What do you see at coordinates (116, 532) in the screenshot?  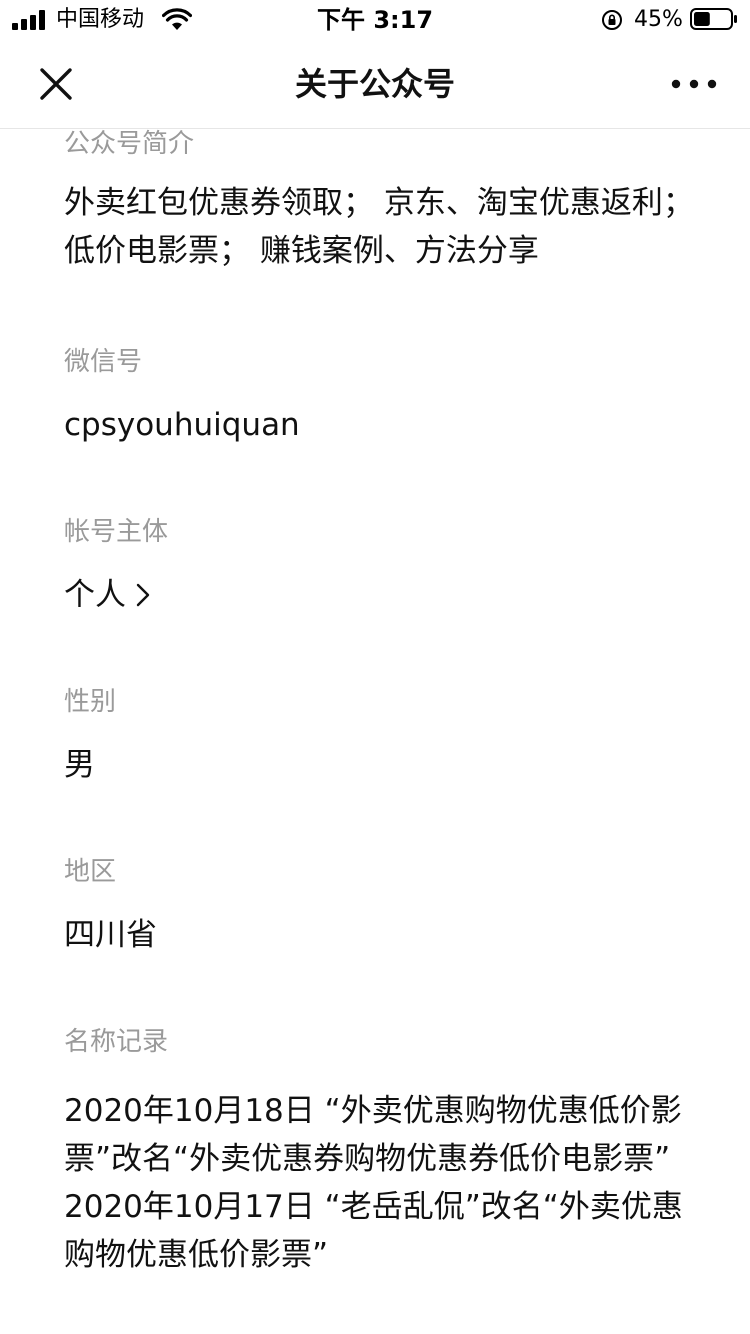 I see `account-subject-label: 帐号主体` at bounding box center [116, 532].